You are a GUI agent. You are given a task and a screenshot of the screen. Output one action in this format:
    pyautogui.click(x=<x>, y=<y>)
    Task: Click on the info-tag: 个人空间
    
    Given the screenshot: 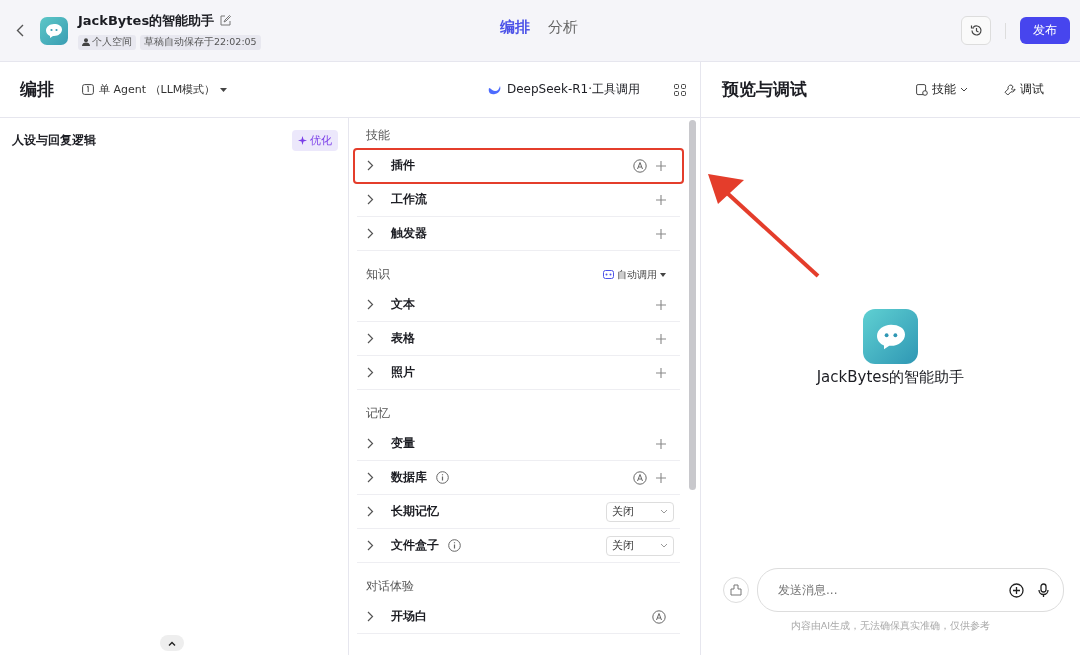 What is the action you would take?
    pyautogui.click(x=107, y=42)
    